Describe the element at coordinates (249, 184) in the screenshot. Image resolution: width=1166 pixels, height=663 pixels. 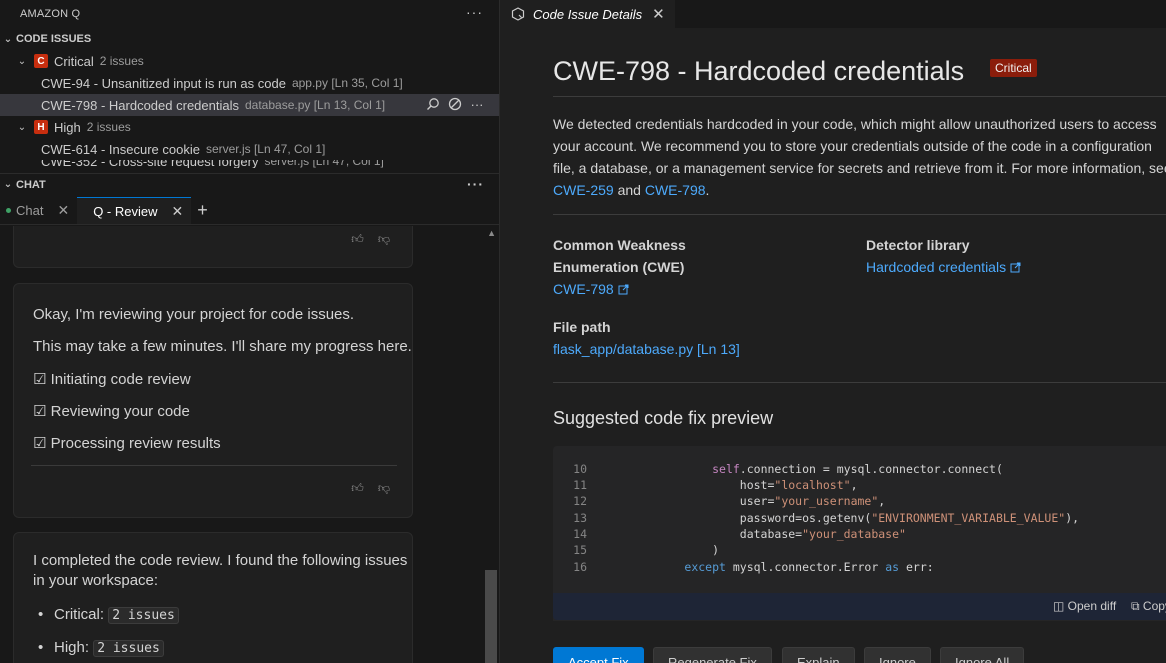
I see `chat-header: ⌄ CHAT ···` at that location.